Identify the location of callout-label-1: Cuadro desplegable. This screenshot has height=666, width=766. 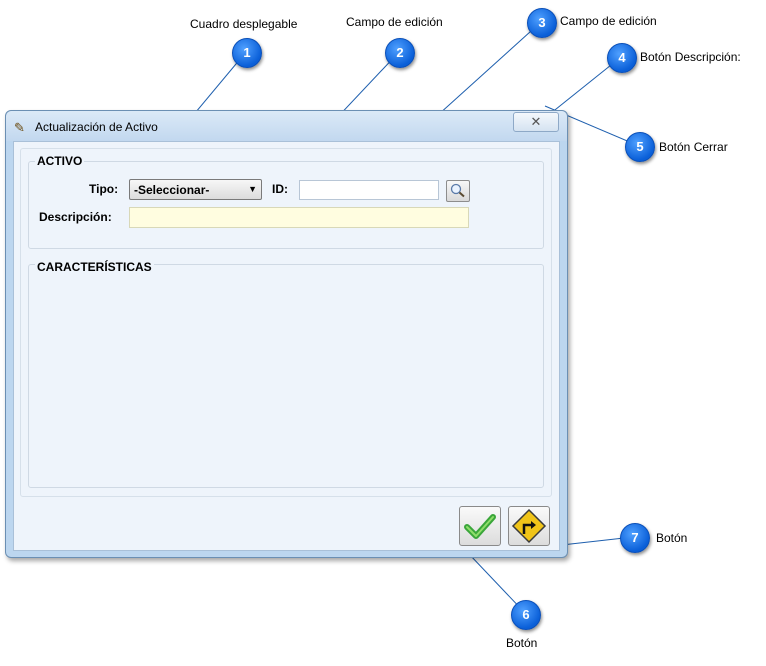
(244, 24).